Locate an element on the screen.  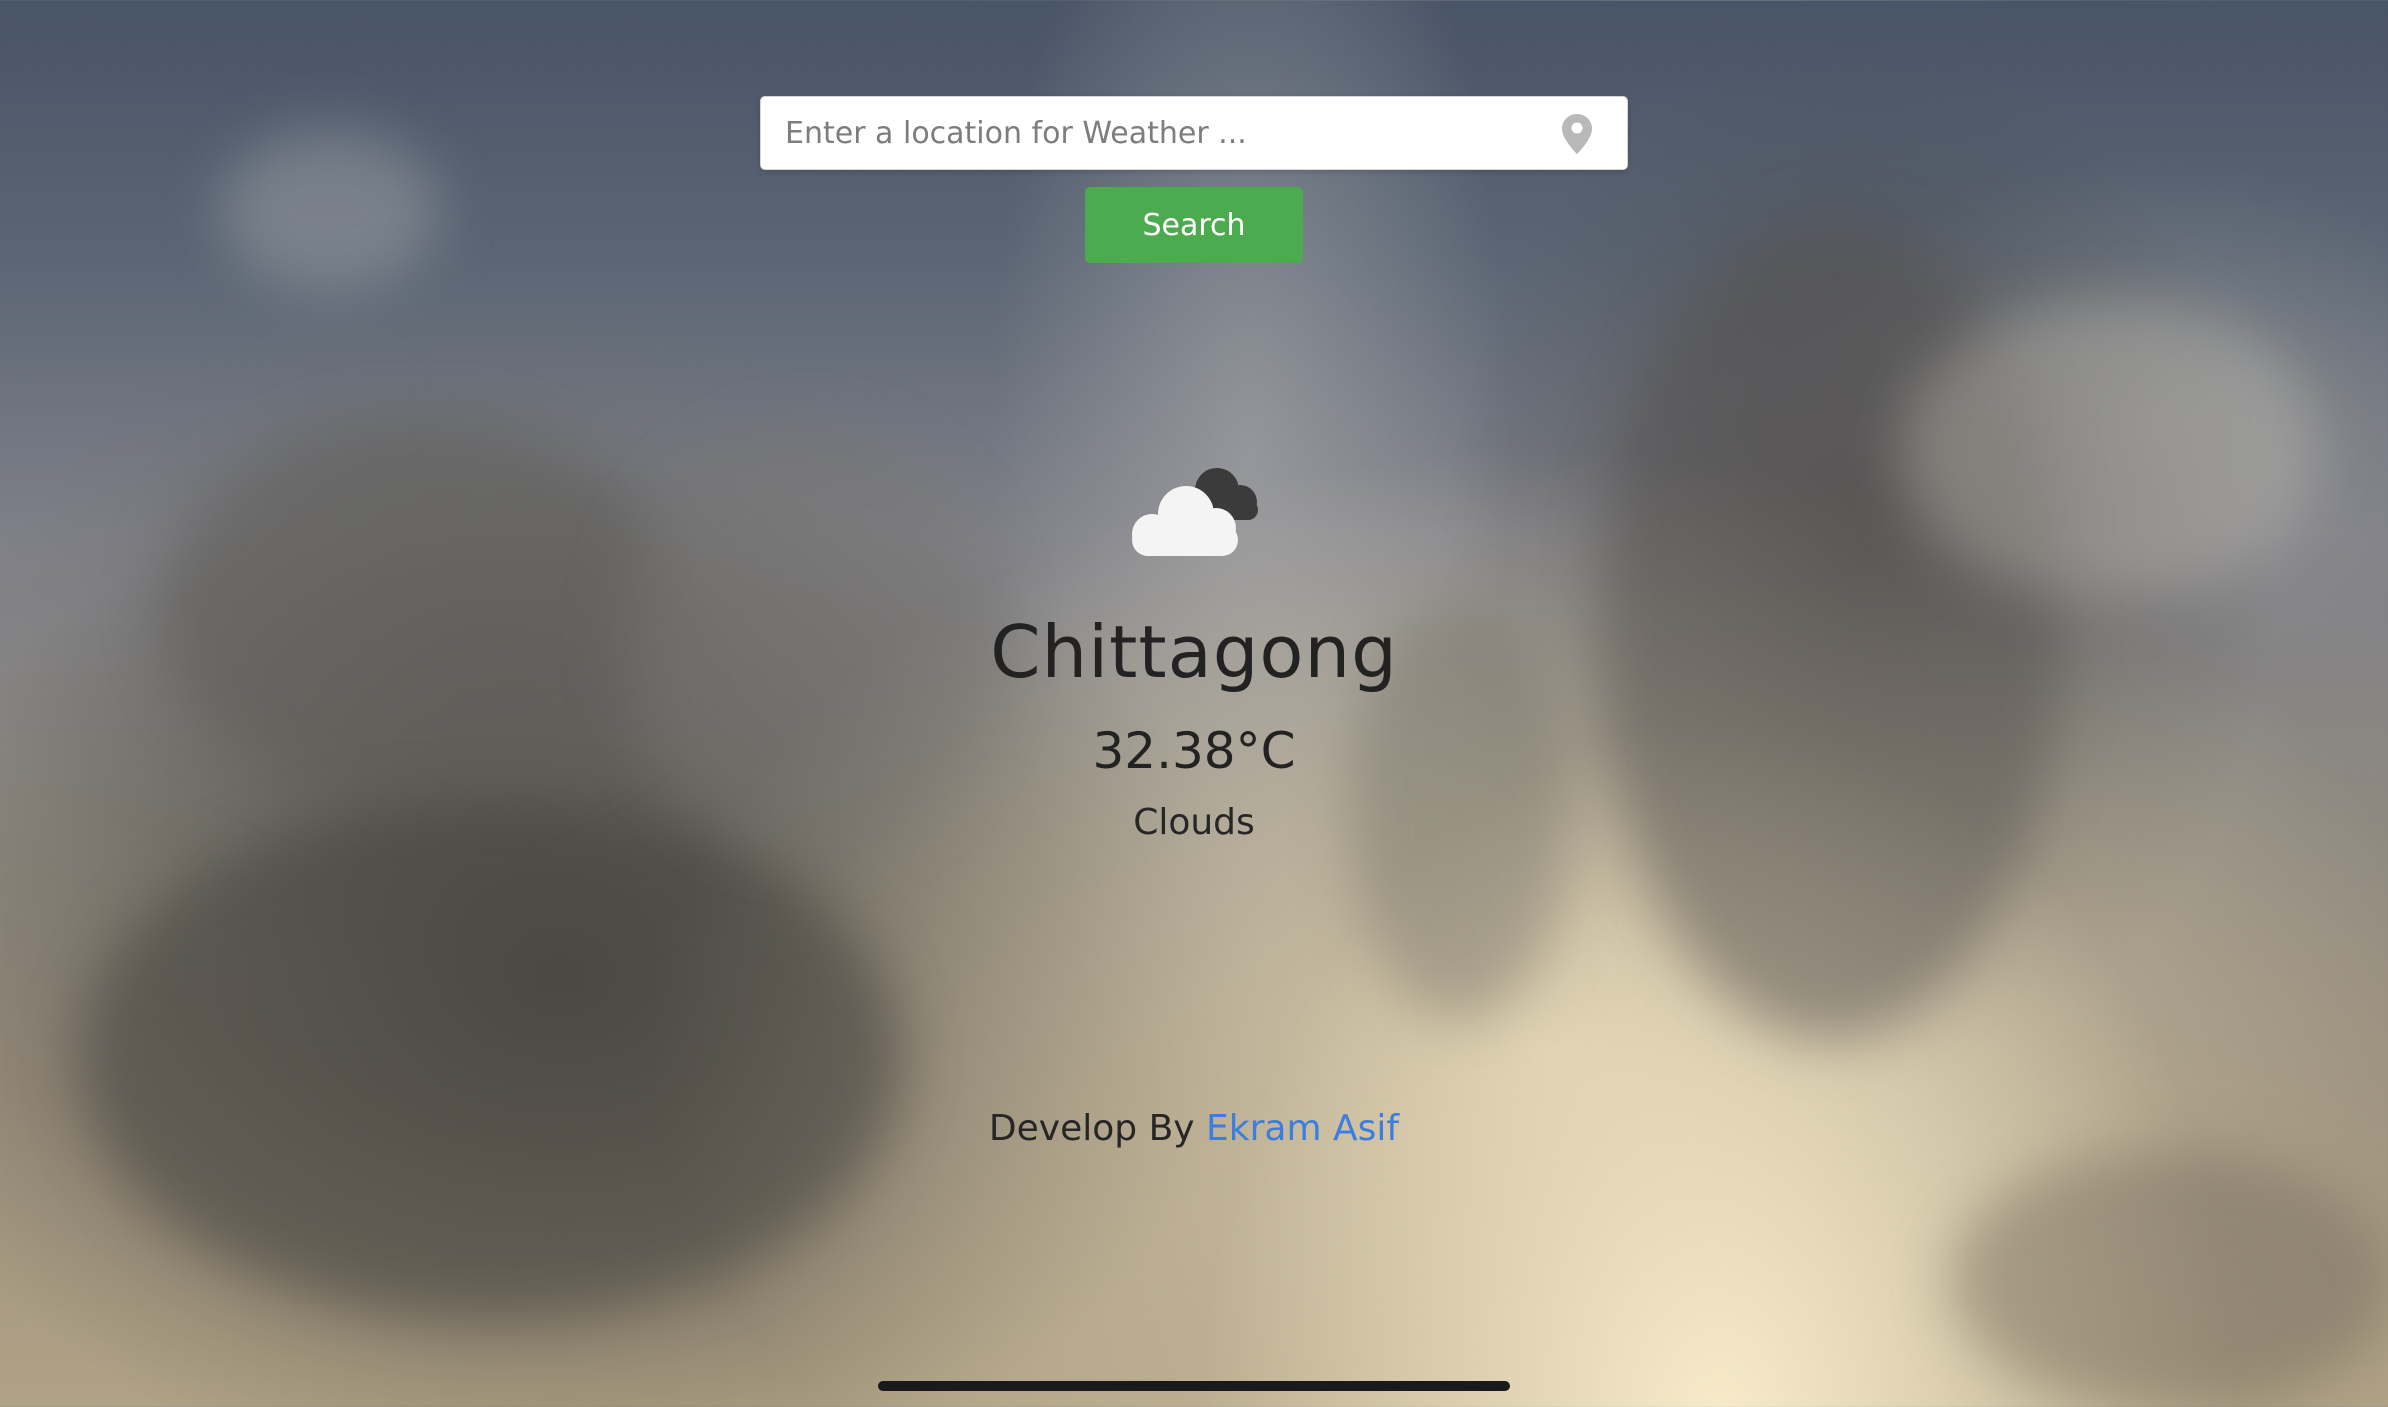
search-button: Search is located at coordinates (1194, 225).